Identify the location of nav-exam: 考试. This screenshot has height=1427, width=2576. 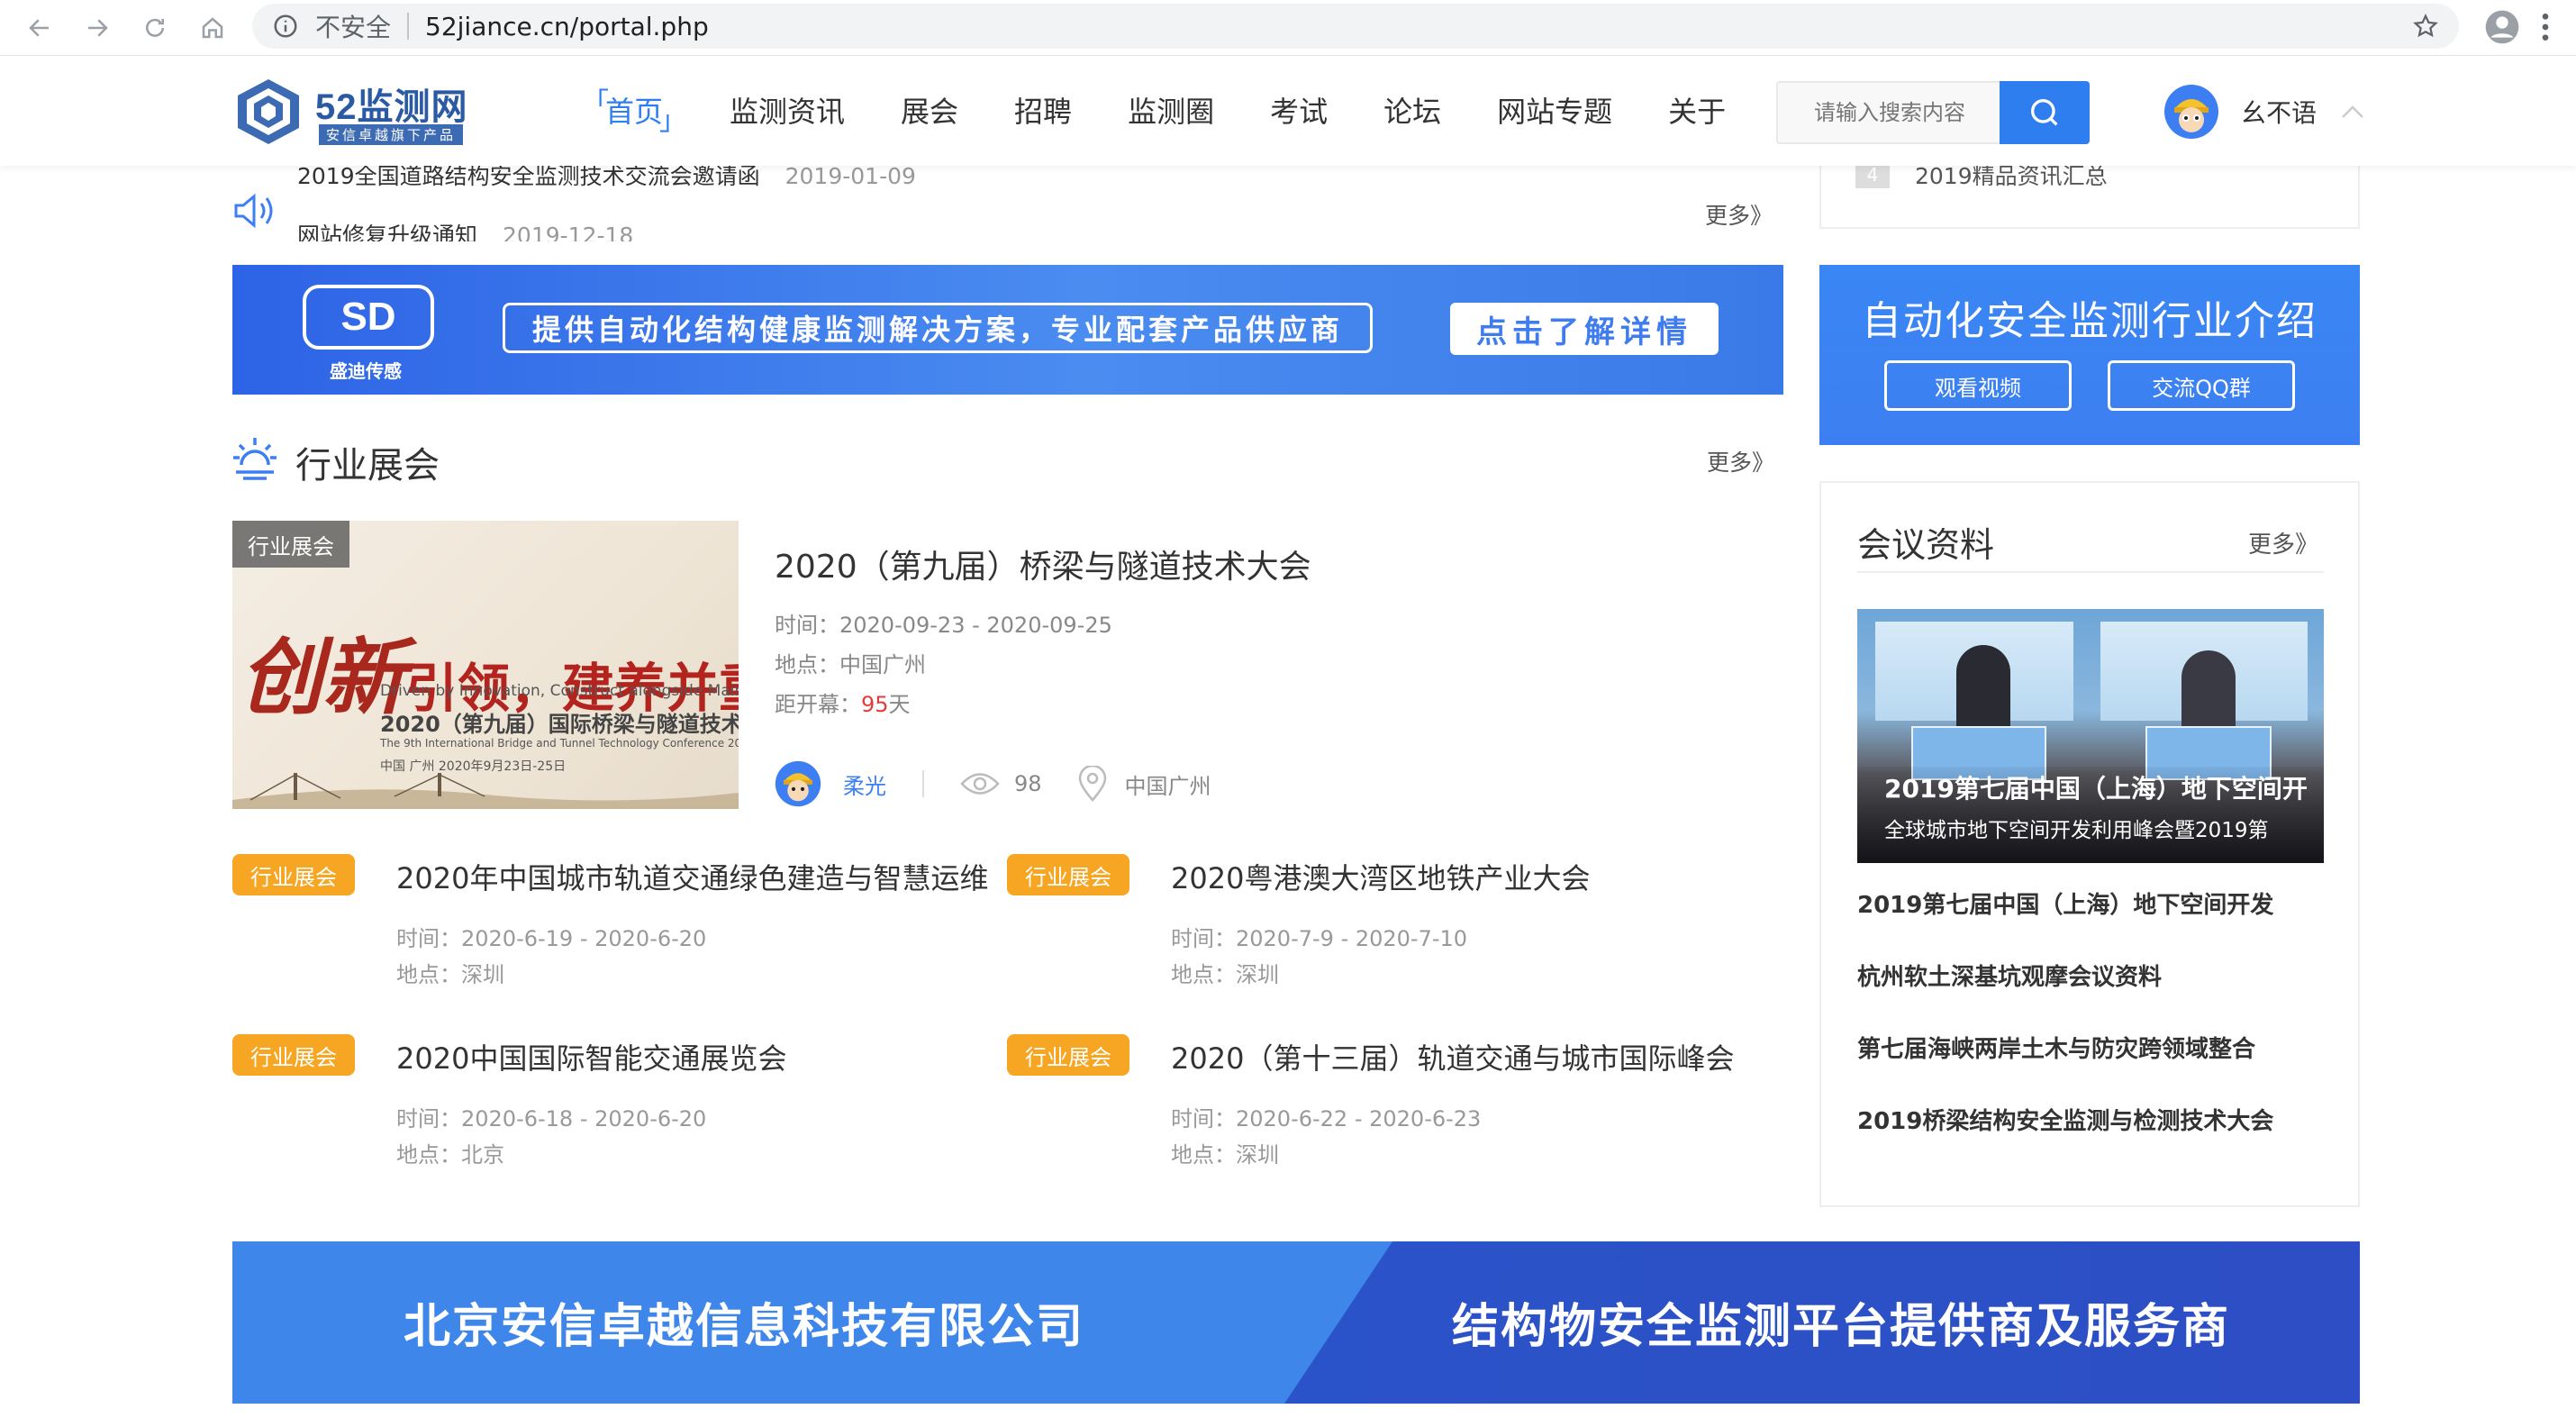
(1299, 110).